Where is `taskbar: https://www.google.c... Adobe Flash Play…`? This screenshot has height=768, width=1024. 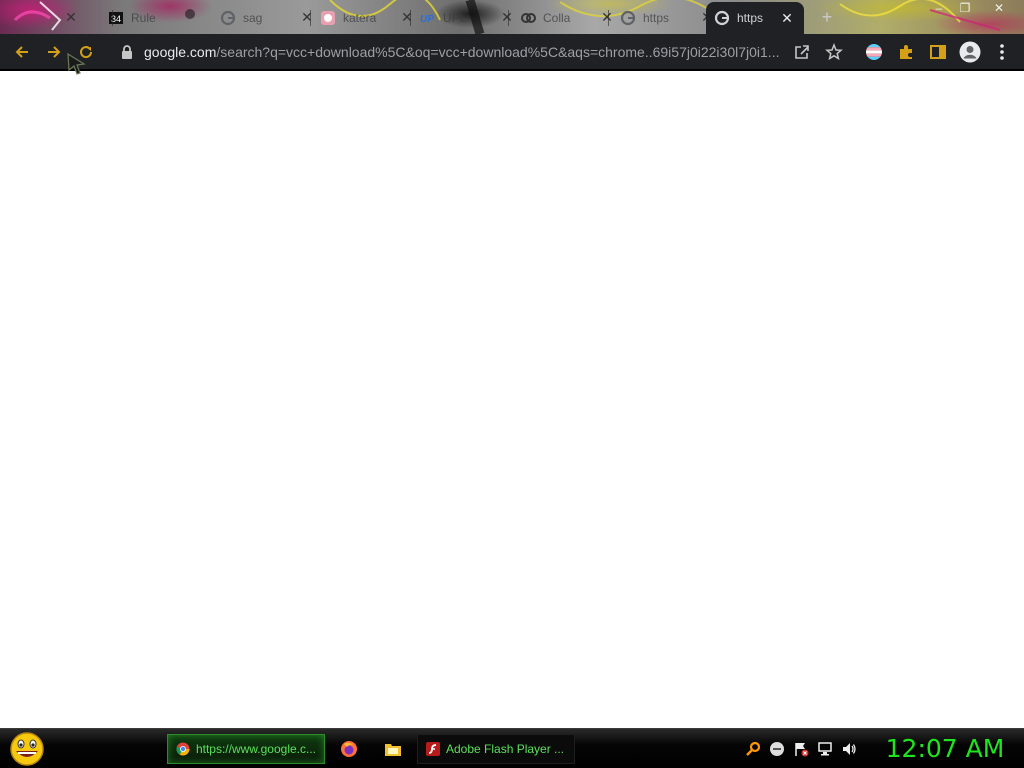 taskbar: https://www.google.c... Adobe Flash Play… is located at coordinates (512, 748).